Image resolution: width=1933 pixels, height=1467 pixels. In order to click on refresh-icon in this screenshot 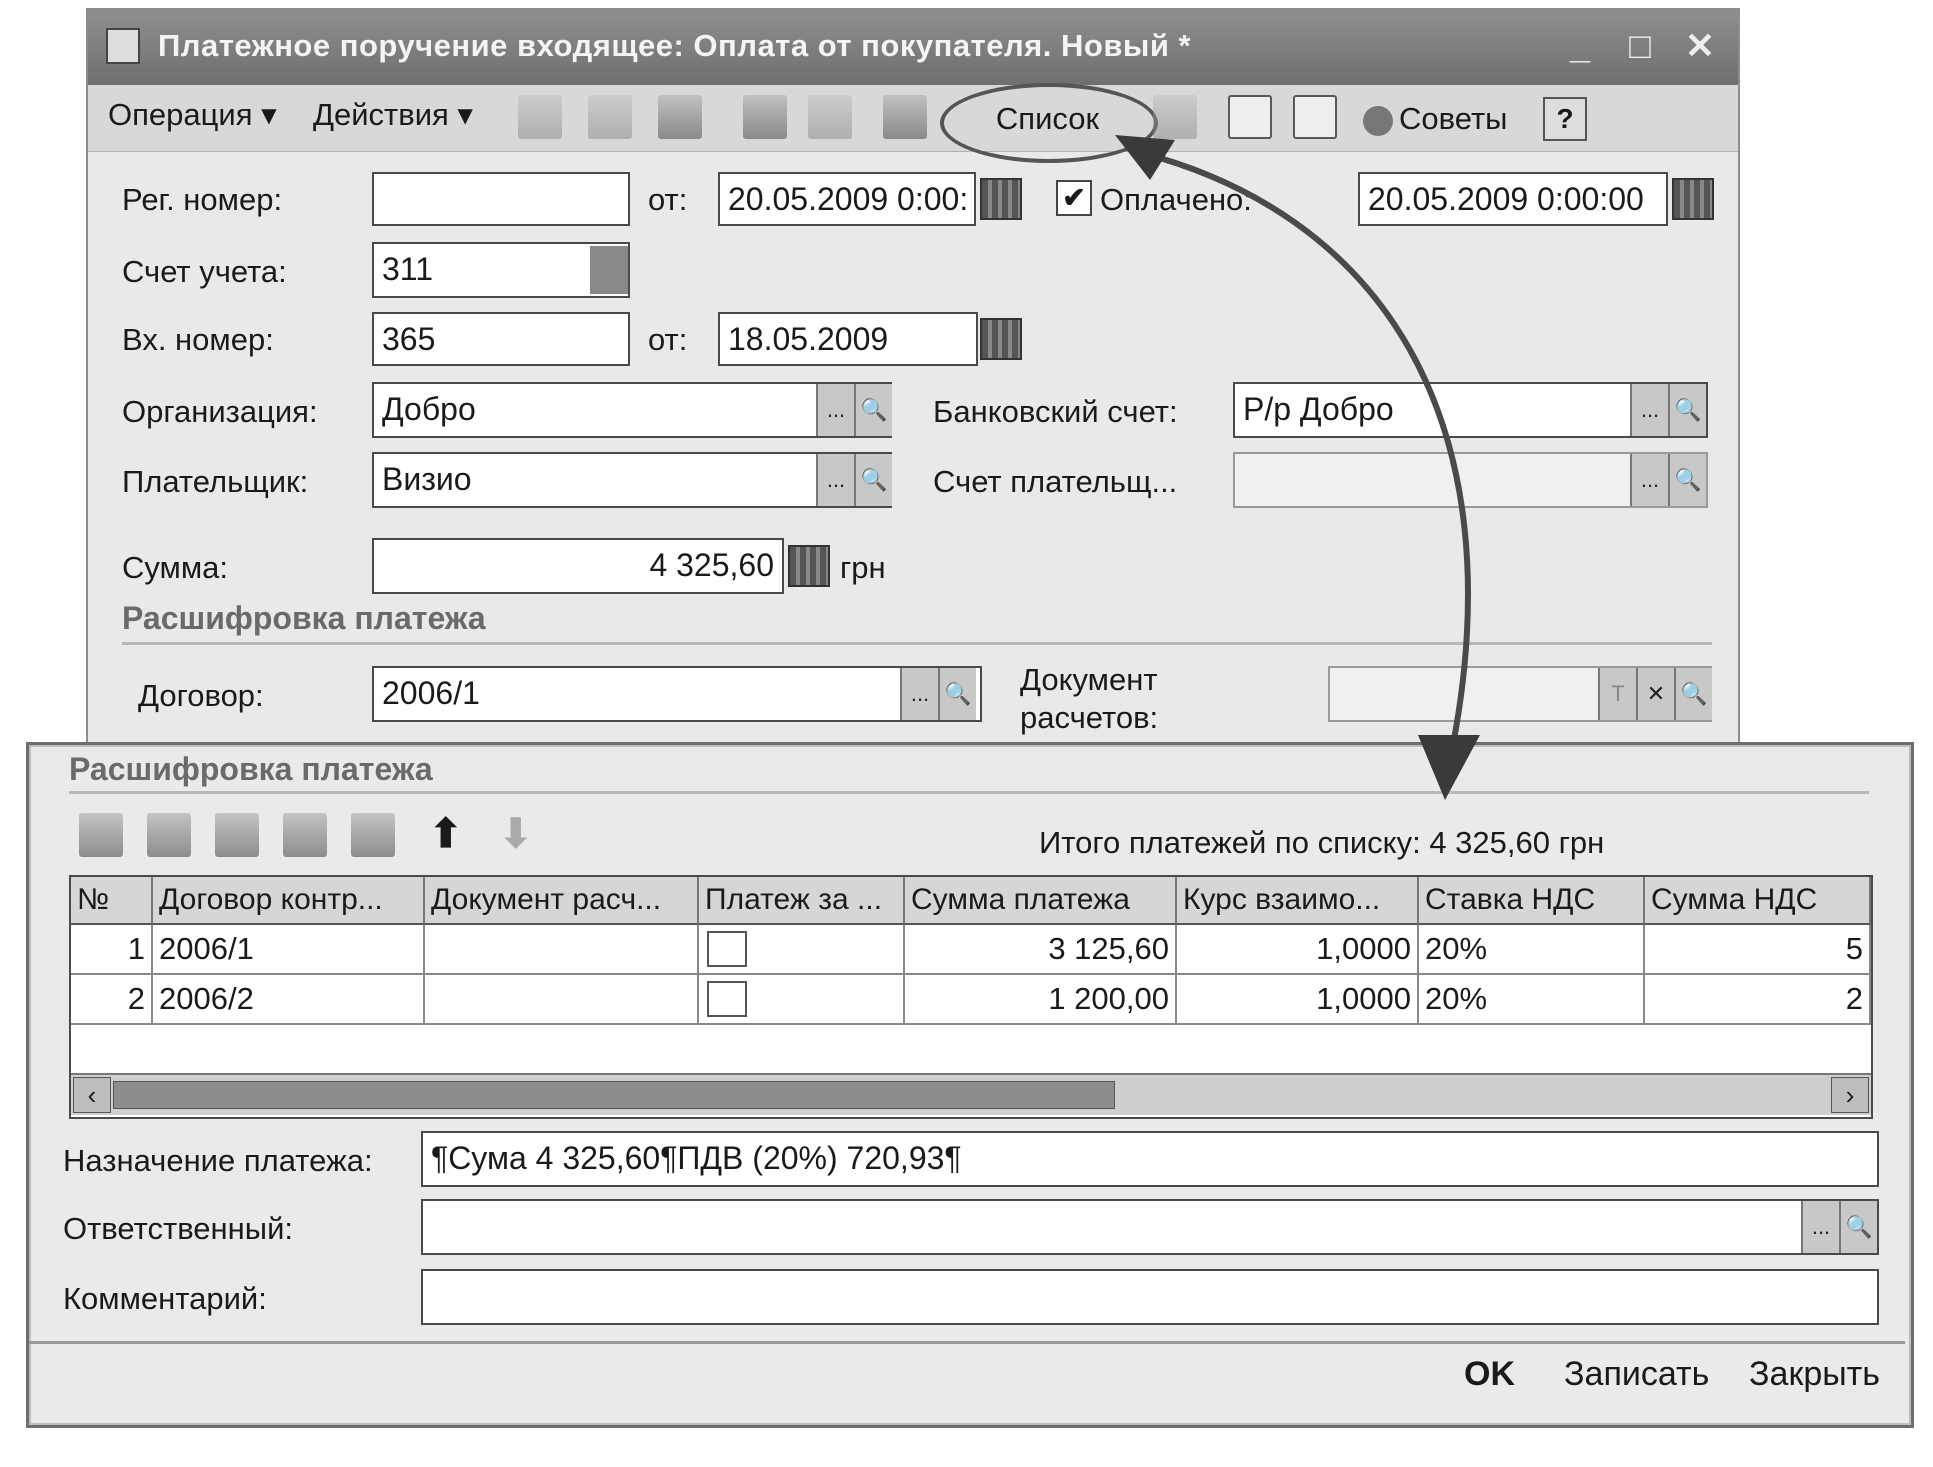, I will do `click(680, 117)`.